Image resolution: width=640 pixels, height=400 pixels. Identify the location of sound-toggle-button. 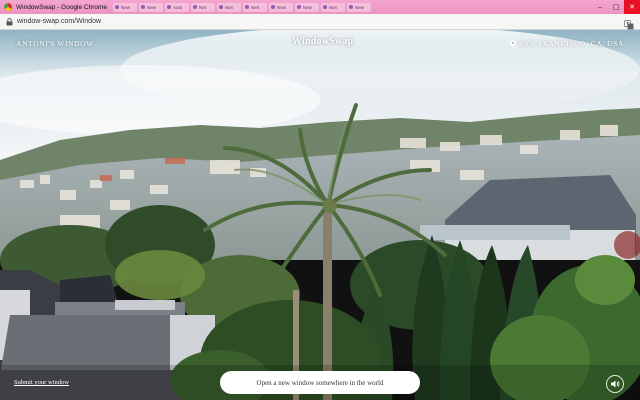
(615, 384).